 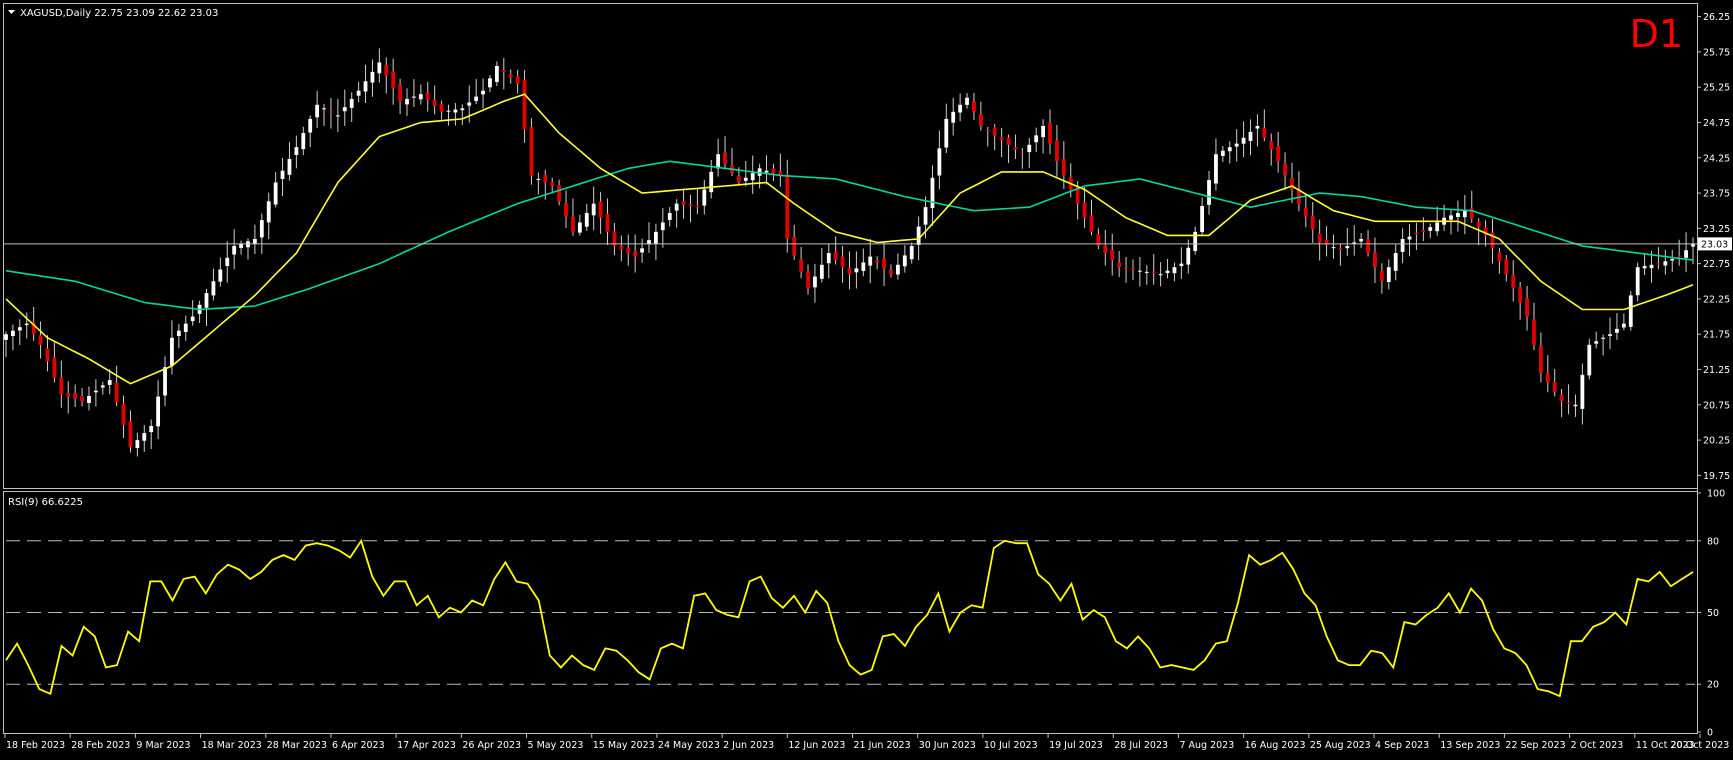 I want to click on time-tick-label: 15 May 2023, so click(x=624, y=745).